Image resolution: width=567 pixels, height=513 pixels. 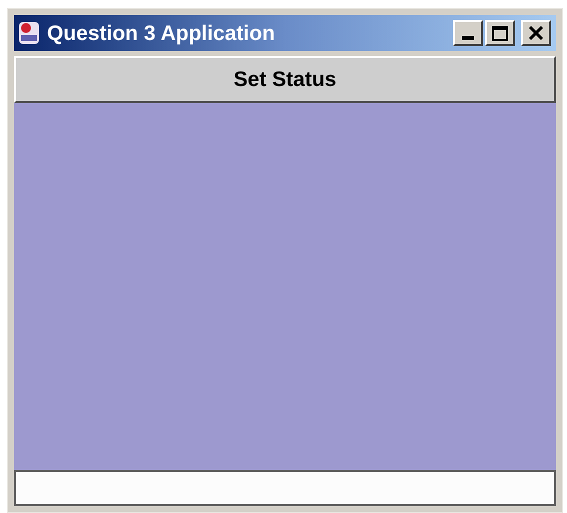 What do you see at coordinates (468, 33) in the screenshot?
I see `minimize-button` at bounding box center [468, 33].